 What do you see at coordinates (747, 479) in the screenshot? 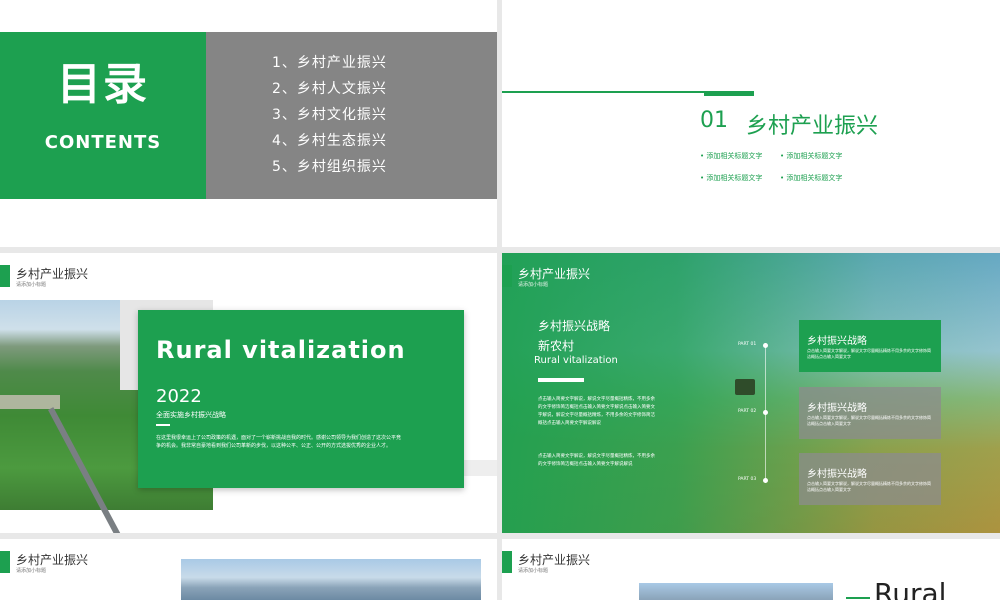
I see `timeline-part-label: PART 03` at bounding box center [747, 479].